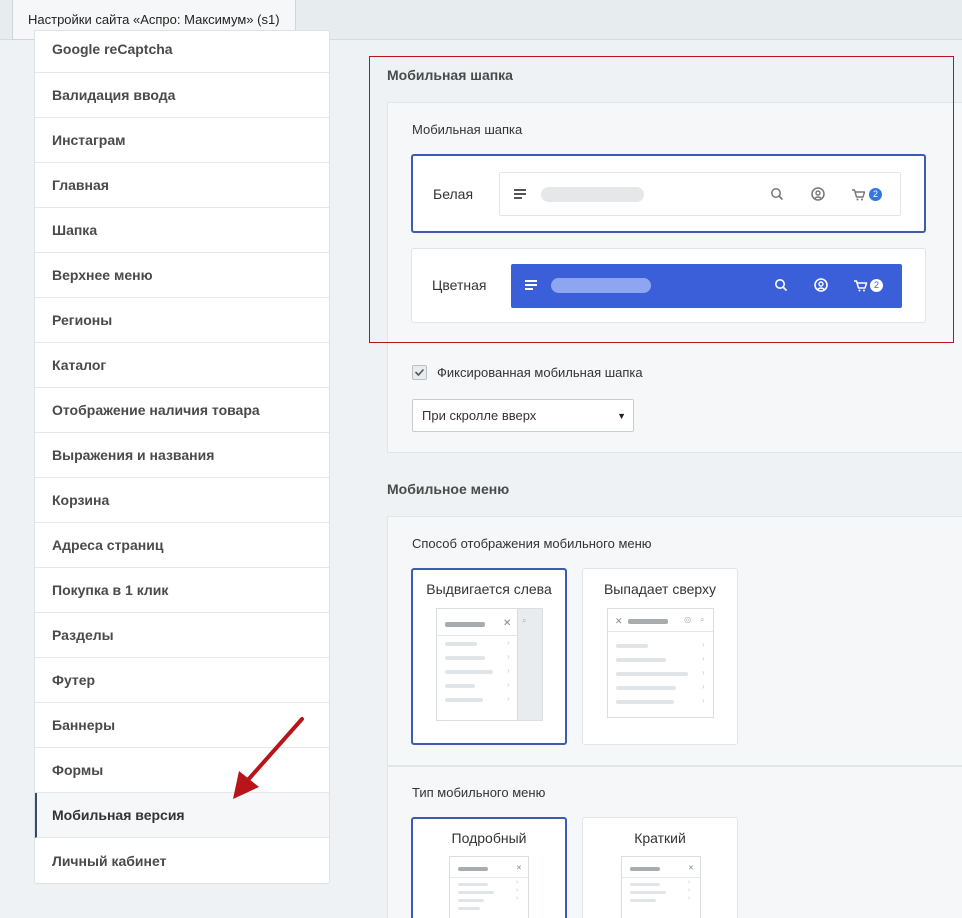 The width and height of the screenshot is (962, 918). What do you see at coordinates (182, 365) in the screenshot?
I see `sidebar-item-catalog: Каталог` at bounding box center [182, 365].